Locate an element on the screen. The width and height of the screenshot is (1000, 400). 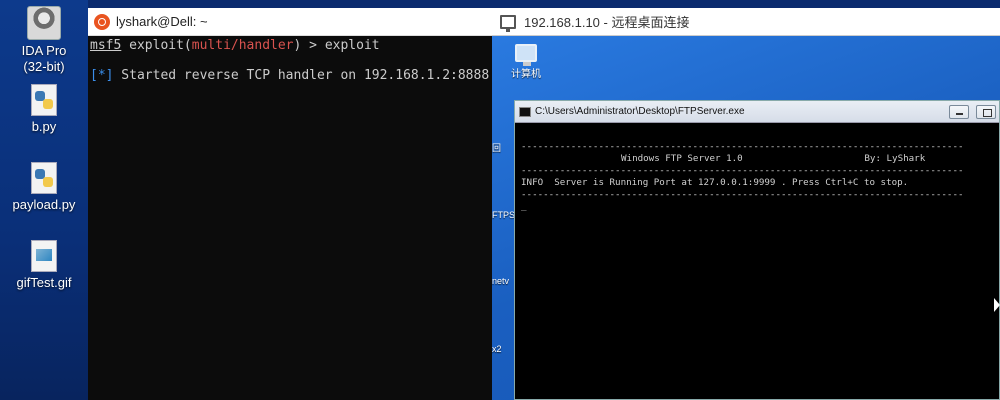
computer-icon is located at coordinates (526, 55).